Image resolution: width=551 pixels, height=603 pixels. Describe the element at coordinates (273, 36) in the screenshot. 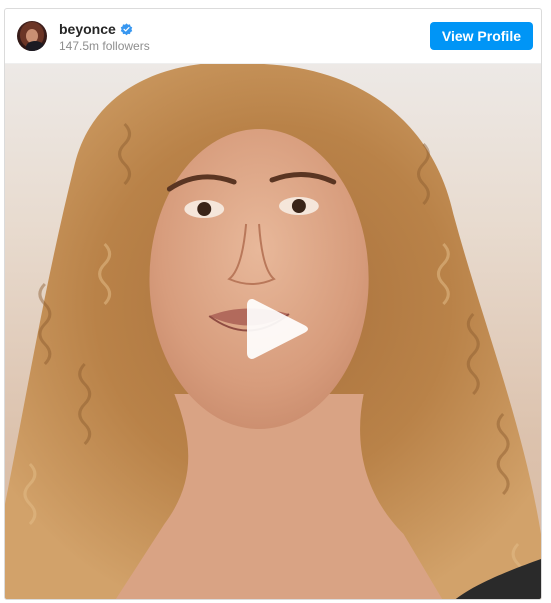

I see `post-header: beyonce 147.5m followers View Profile` at that location.